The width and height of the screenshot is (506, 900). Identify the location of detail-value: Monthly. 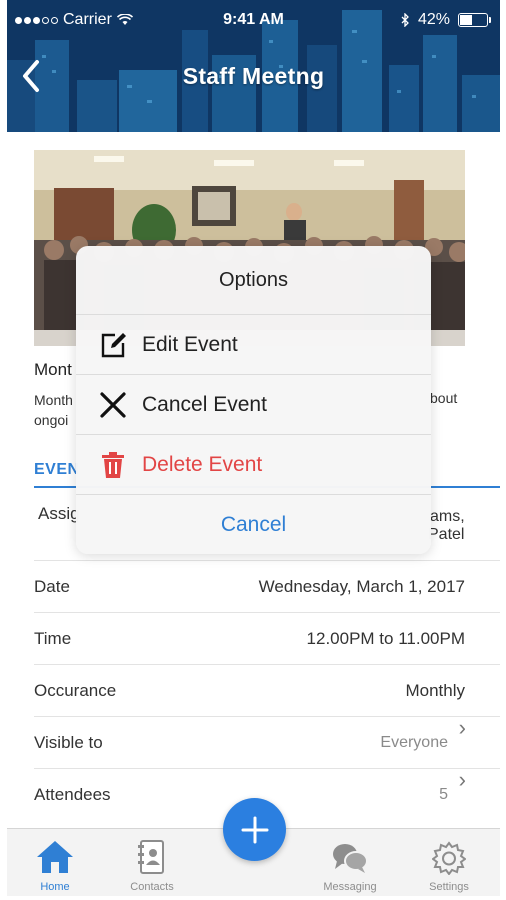
(435, 690).